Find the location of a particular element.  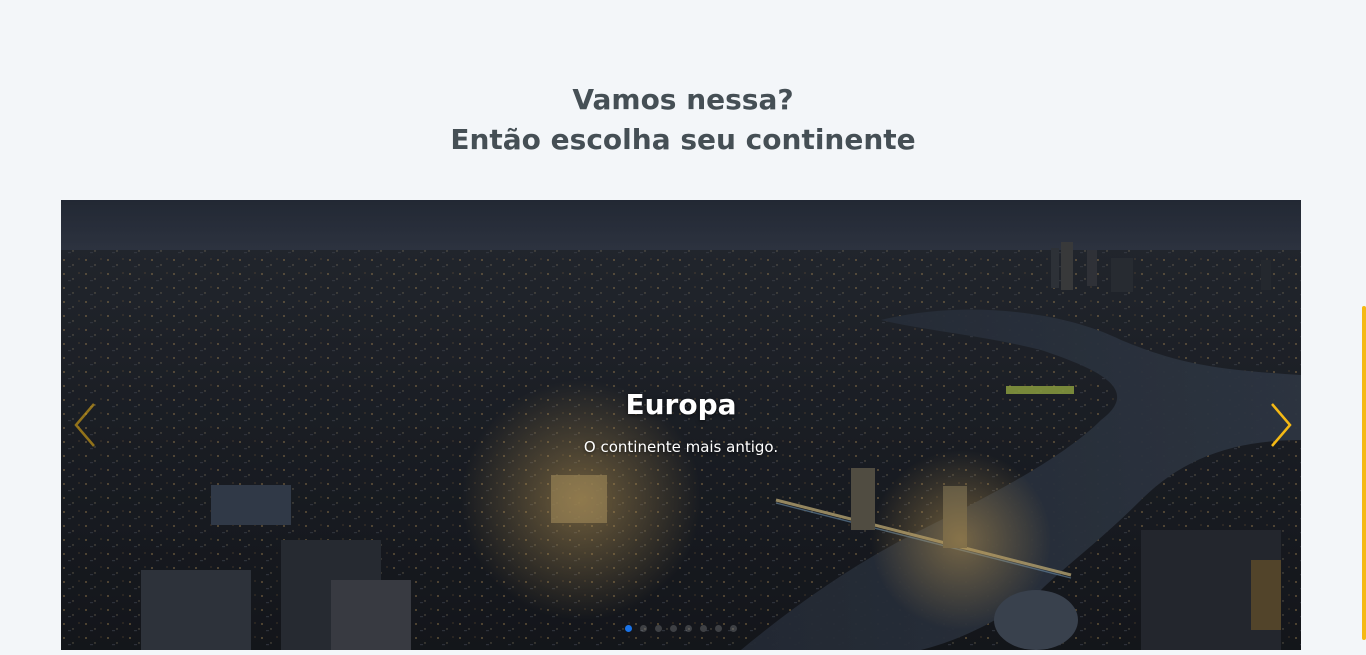

heading-line-2: Então escolha seu continente is located at coordinates (683, 139).